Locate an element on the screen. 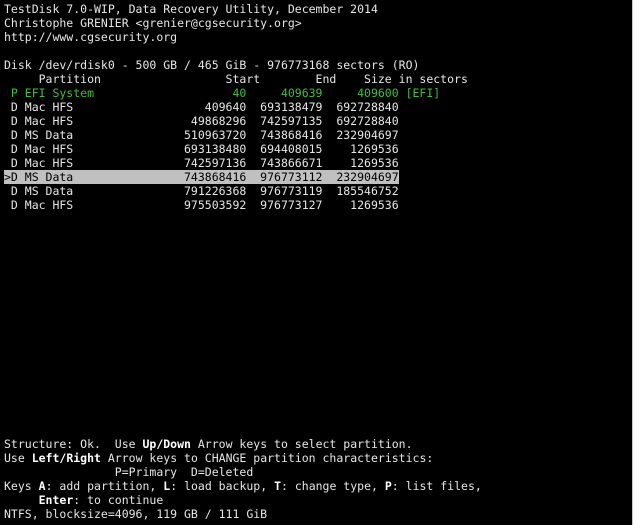 This screenshot has width=636, height=525. partition-row-text: D MS Data 791226368 976773119 185546752 is located at coordinates (201, 191).